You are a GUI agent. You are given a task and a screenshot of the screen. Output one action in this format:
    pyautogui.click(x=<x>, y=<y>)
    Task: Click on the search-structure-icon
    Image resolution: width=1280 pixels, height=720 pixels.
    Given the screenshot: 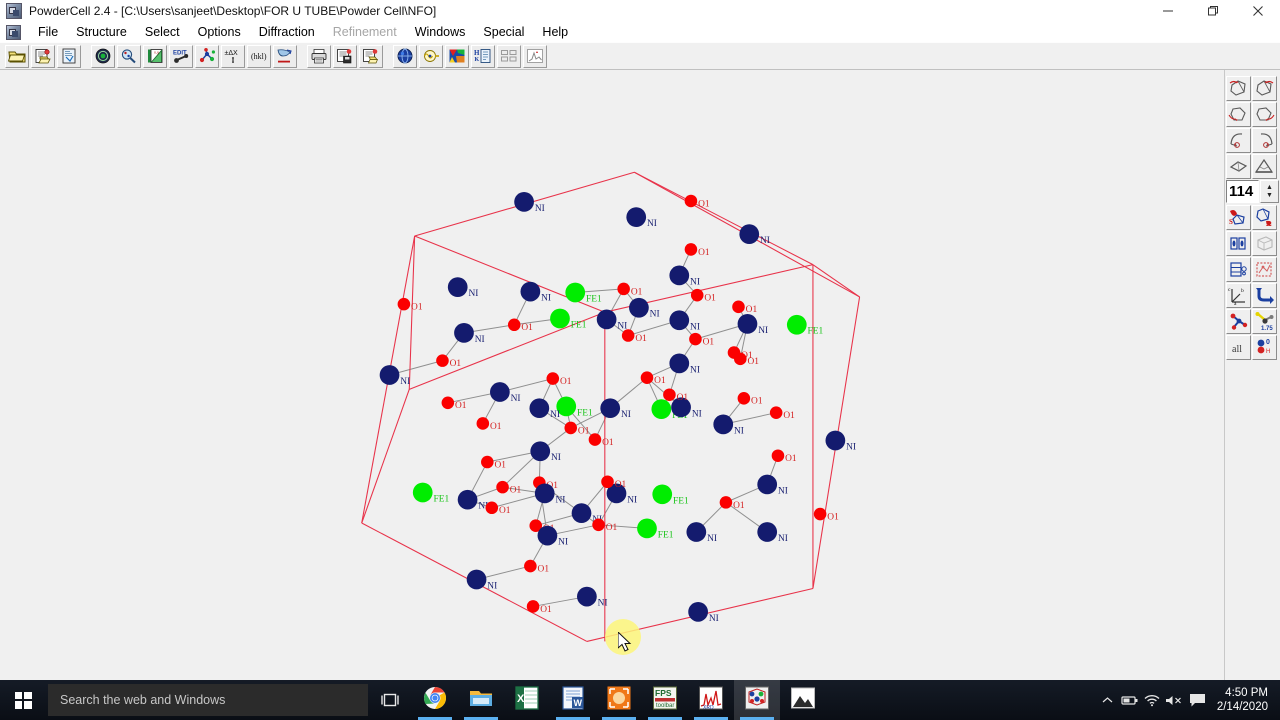 What is the action you would take?
    pyautogui.click(x=129, y=56)
    